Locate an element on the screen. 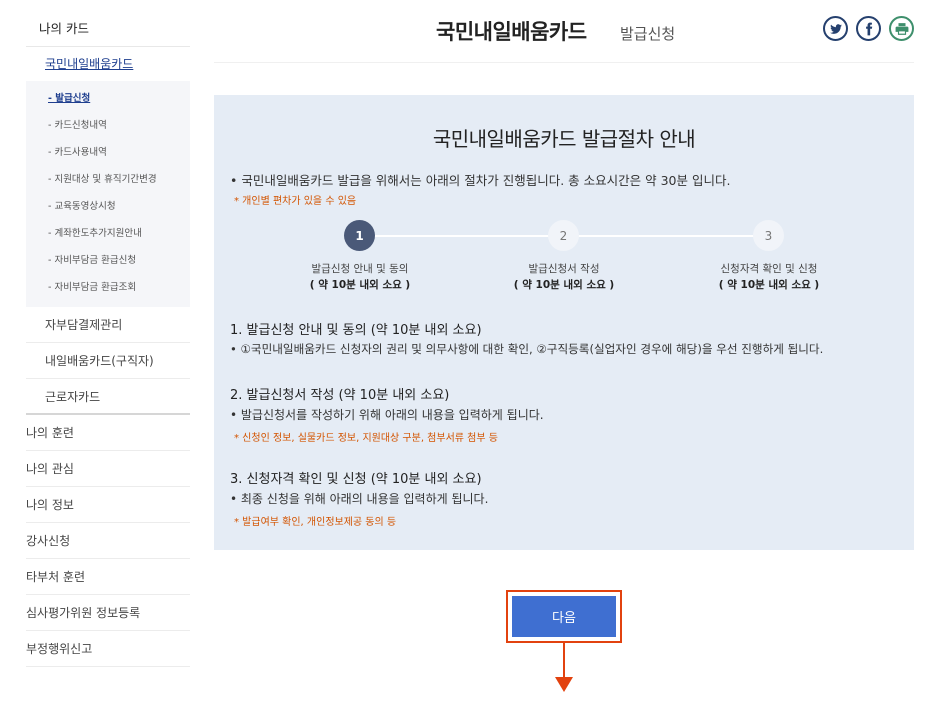 Image resolution: width=940 pixels, height=701 pixels. step-1-label: 발급신청 안내 및 동의 ( 약 10분 내외 소요 ) is located at coordinates (360, 277).